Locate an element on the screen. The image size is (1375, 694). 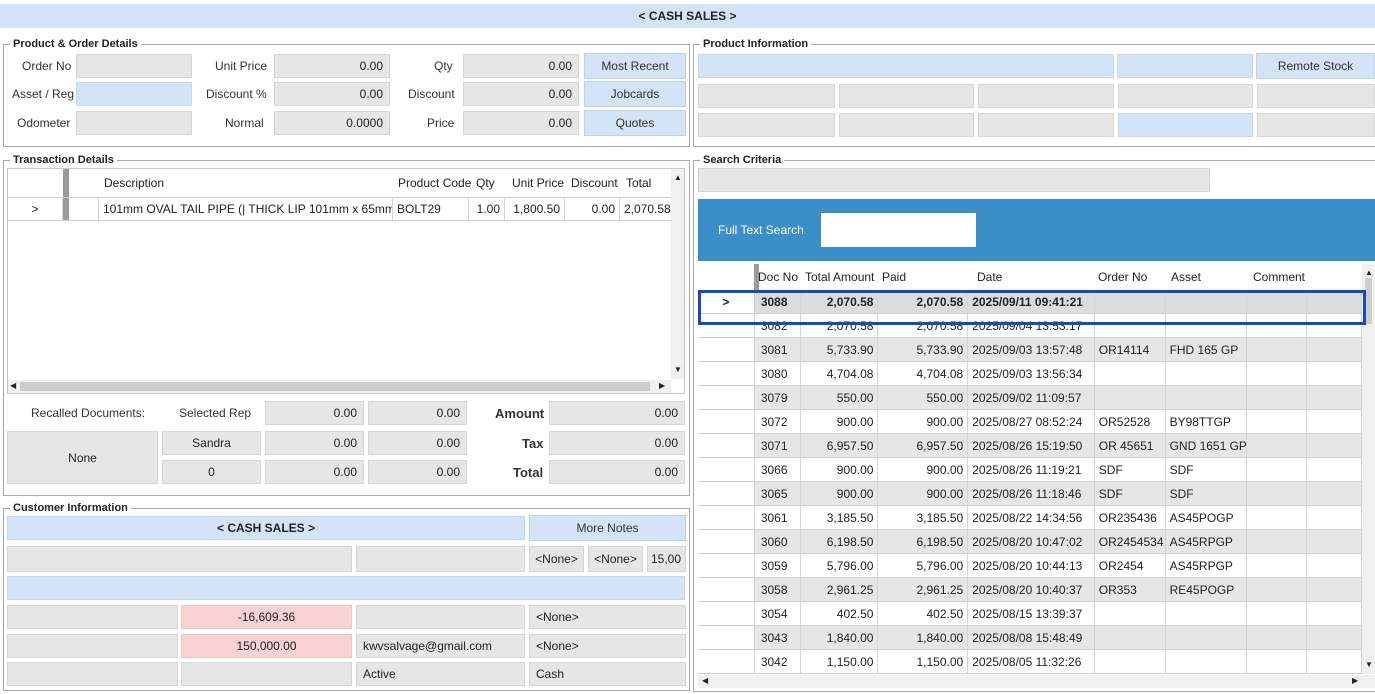
jobcards-button: Jobcards is located at coordinates (635, 94).